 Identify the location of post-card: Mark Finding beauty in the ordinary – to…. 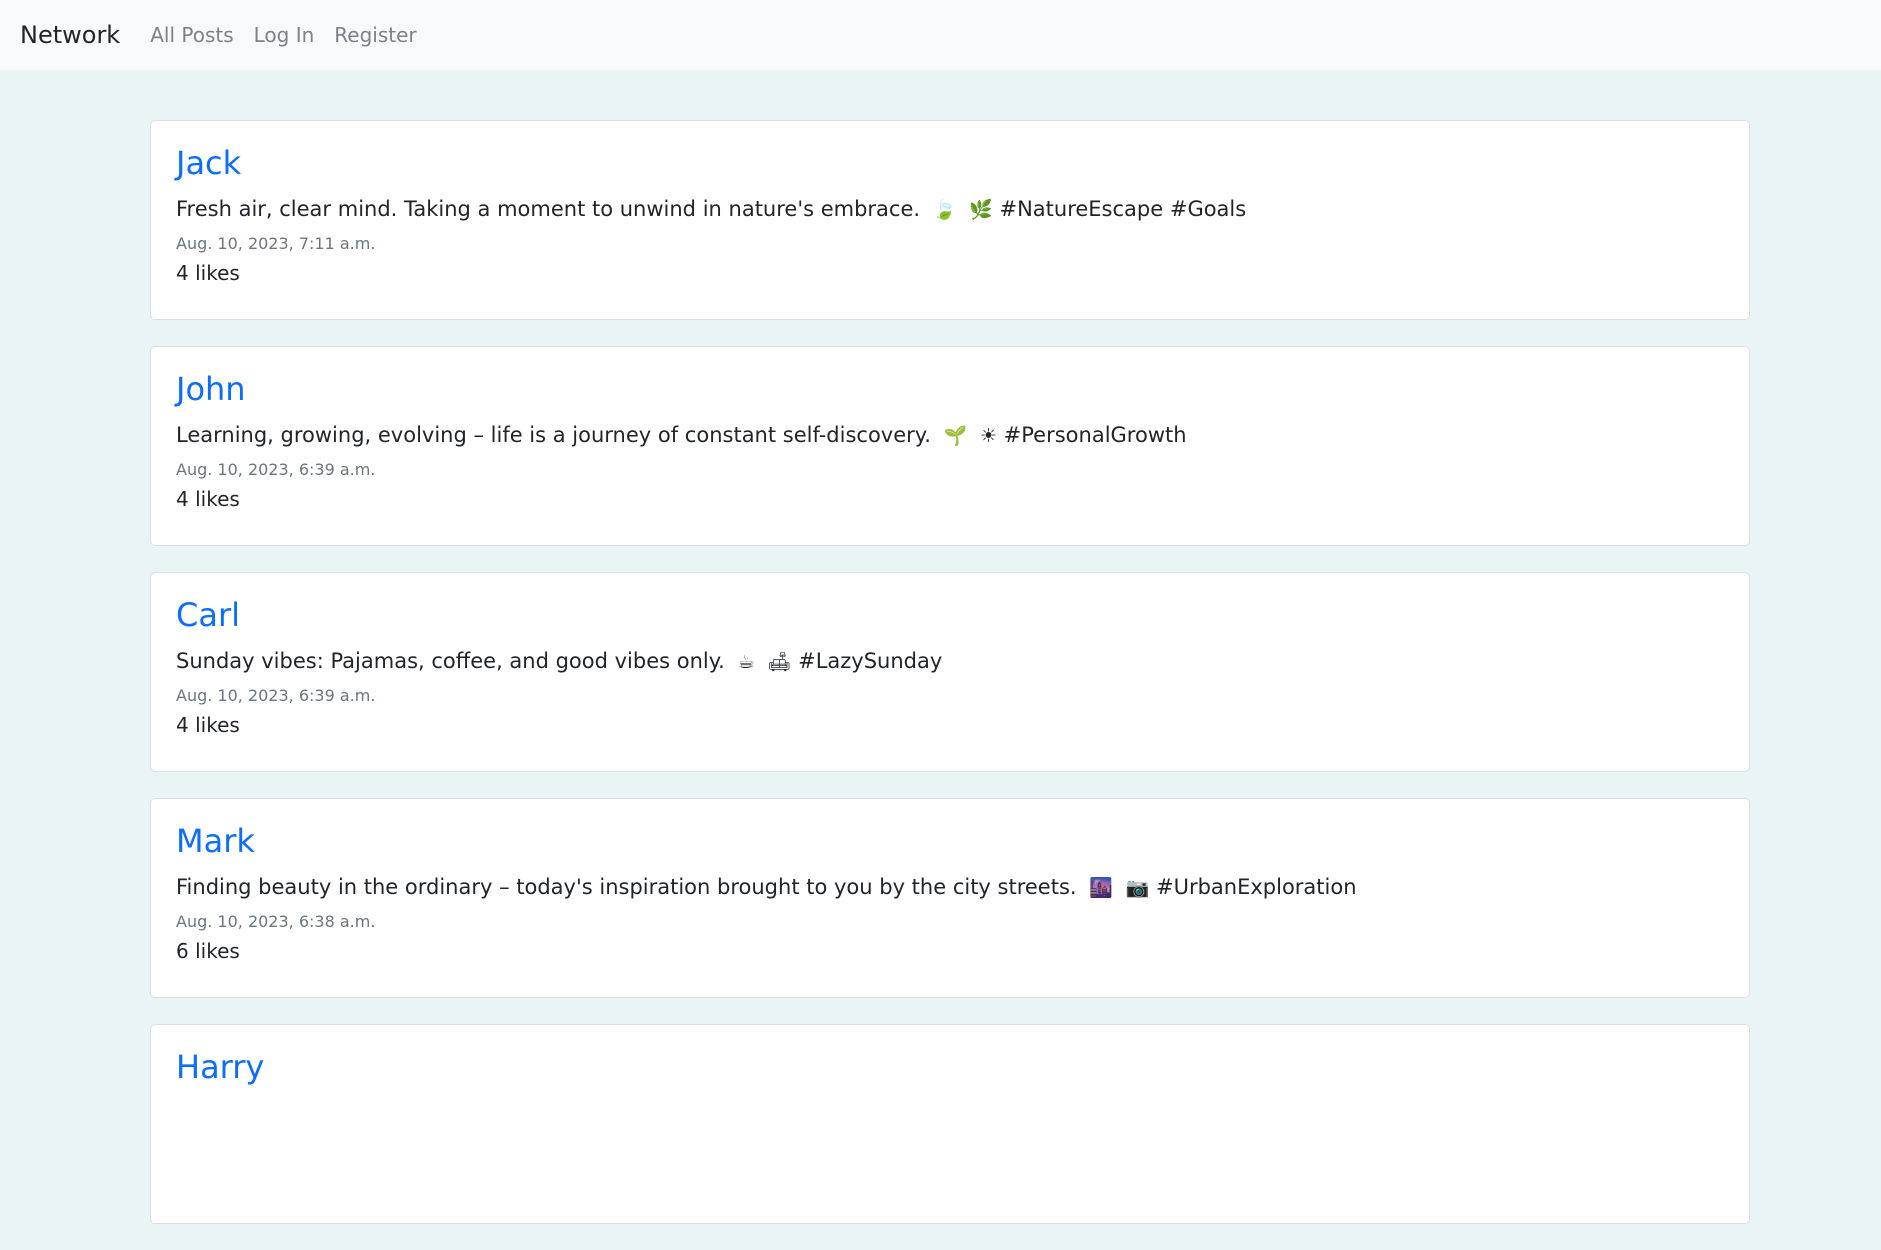
(950, 898).